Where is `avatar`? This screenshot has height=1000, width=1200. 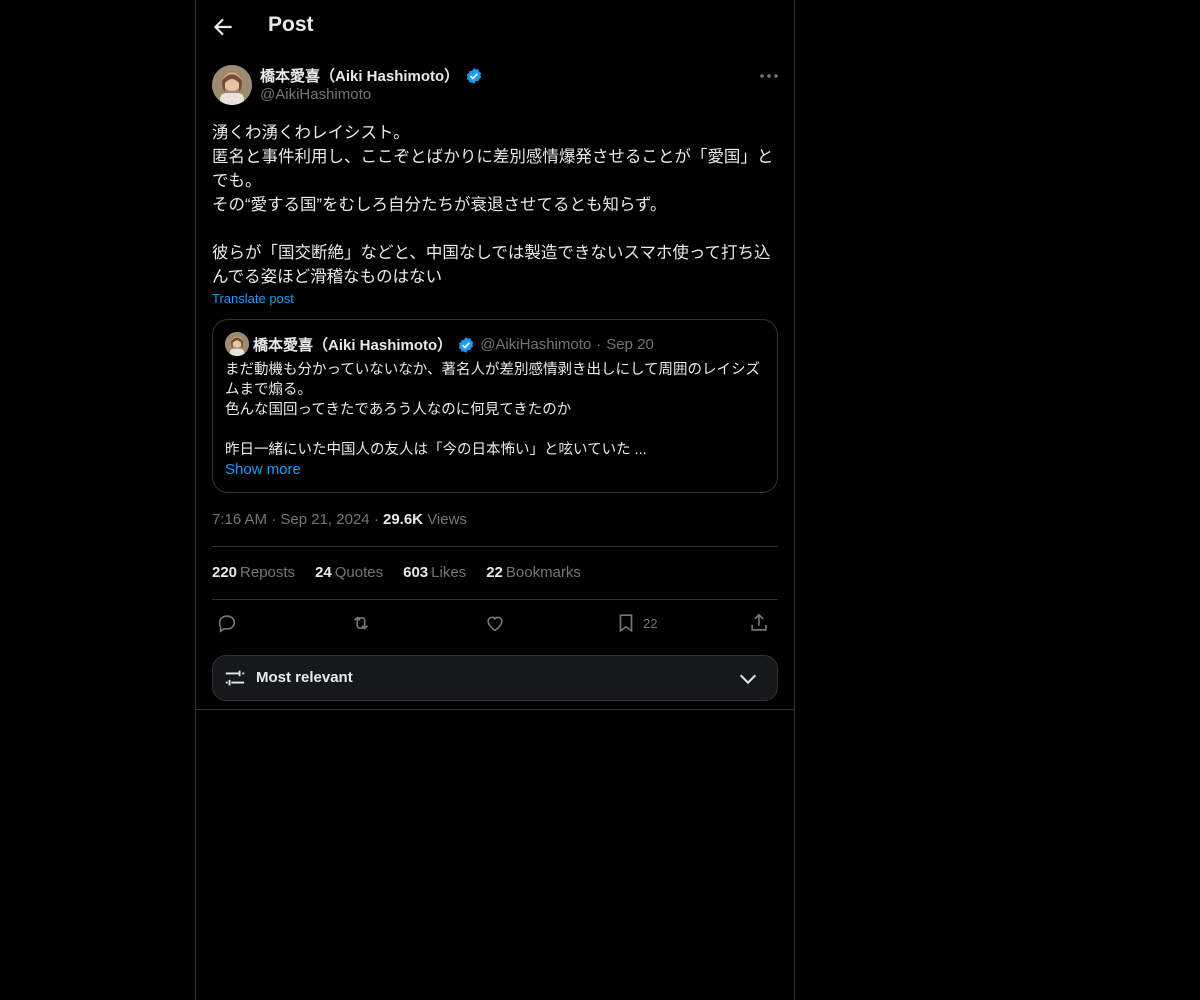
avatar is located at coordinates (232, 85).